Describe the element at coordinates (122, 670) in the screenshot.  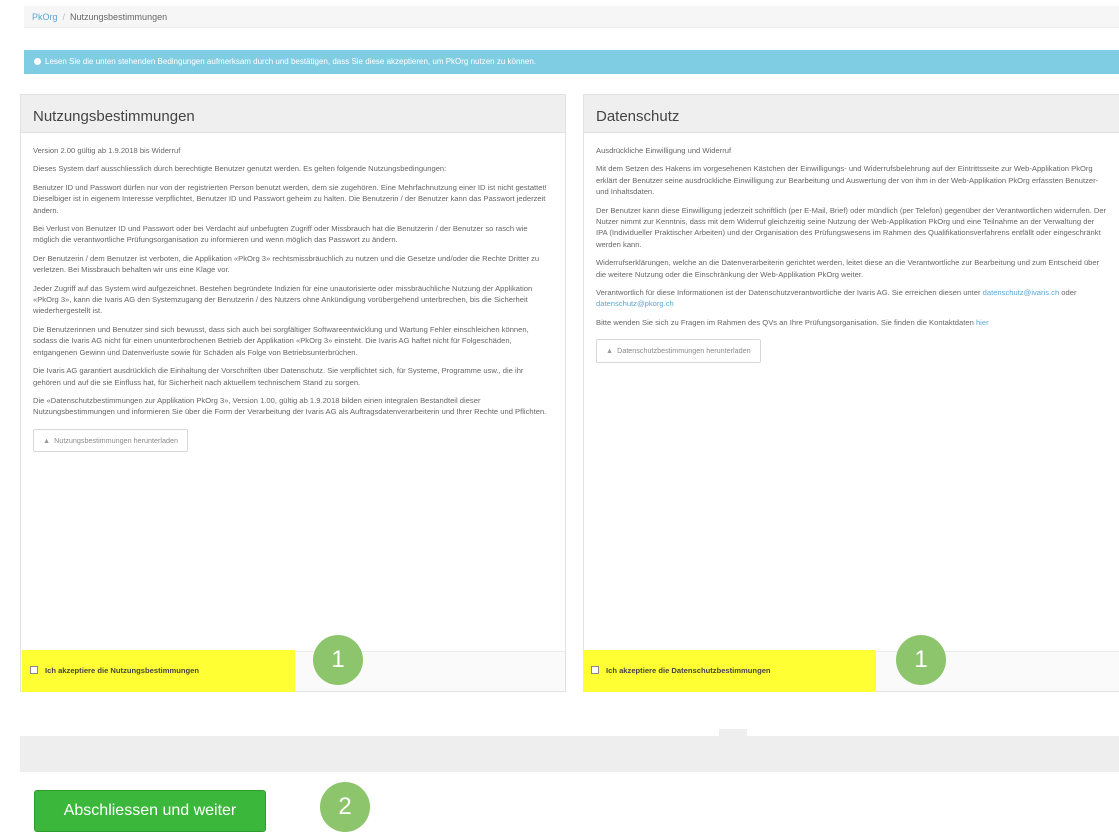
I see `terms-accept-label: Ich akzeptiere die Nutzungsbestimmungen` at that location.